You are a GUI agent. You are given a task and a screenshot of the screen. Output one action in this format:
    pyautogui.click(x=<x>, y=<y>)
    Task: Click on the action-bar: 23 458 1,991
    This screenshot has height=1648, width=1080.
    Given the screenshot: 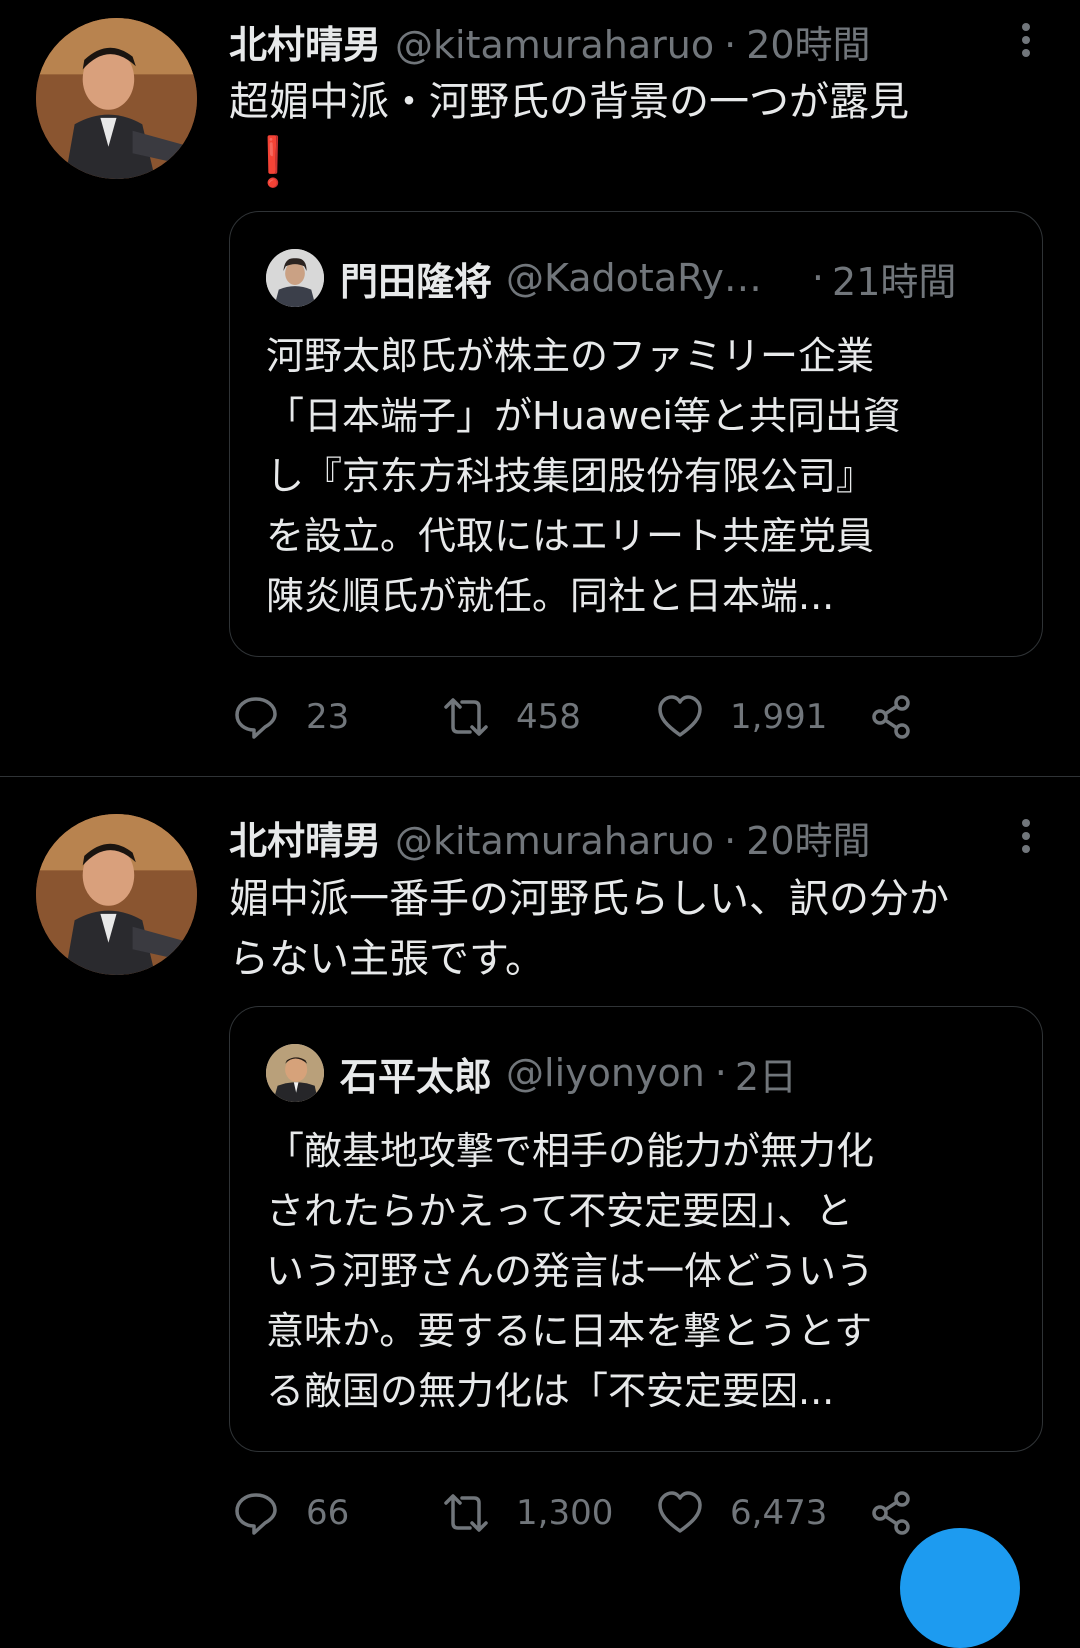 What is the action you would take?
    pyautogui.click(x=592, y=717)
    